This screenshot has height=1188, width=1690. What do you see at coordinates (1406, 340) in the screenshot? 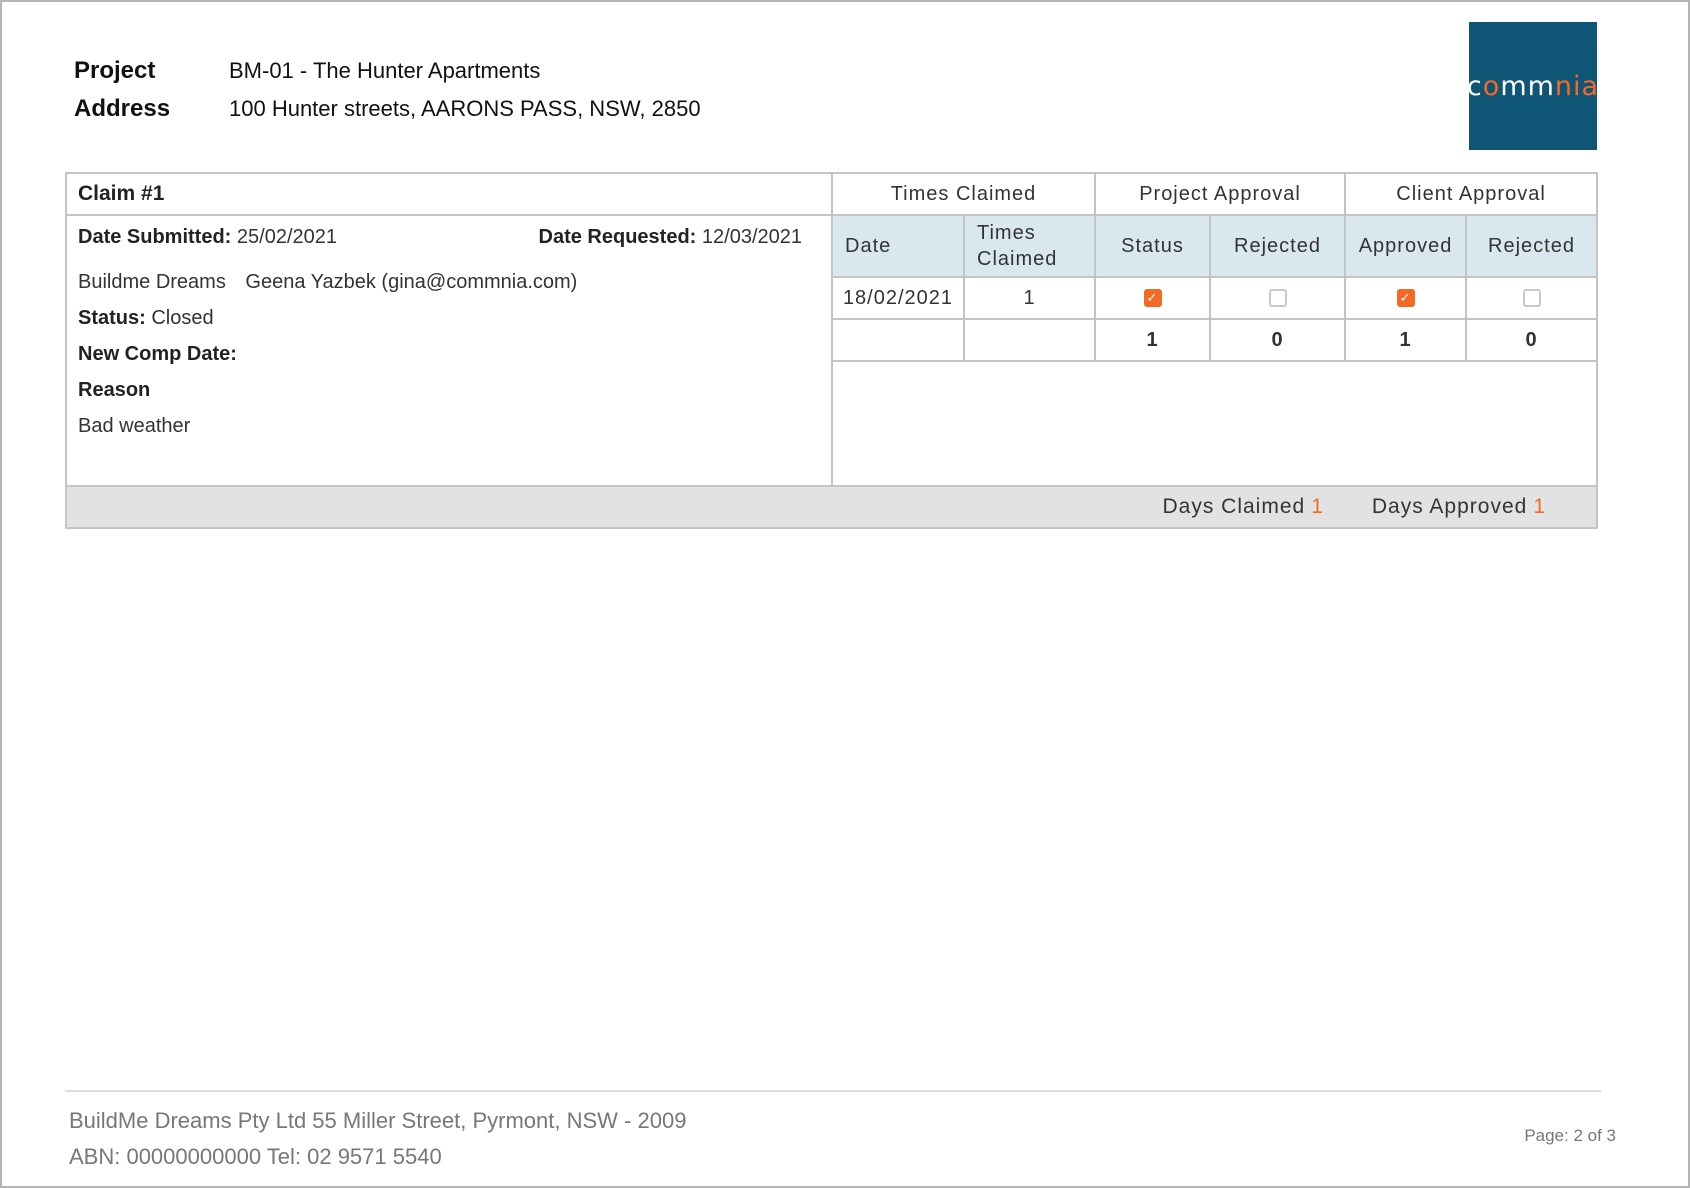
I see `total-client-approved: 1` at bounding box center [1406, 340].